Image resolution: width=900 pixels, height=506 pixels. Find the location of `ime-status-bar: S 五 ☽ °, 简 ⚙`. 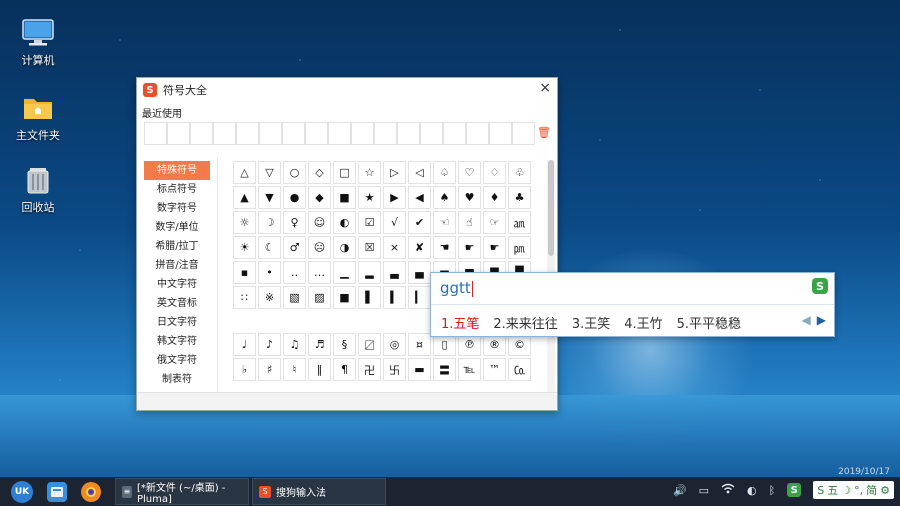

ime-status-bar: S 五 ☽ °, 简 ⚙ is located at coordinates (853, 490).